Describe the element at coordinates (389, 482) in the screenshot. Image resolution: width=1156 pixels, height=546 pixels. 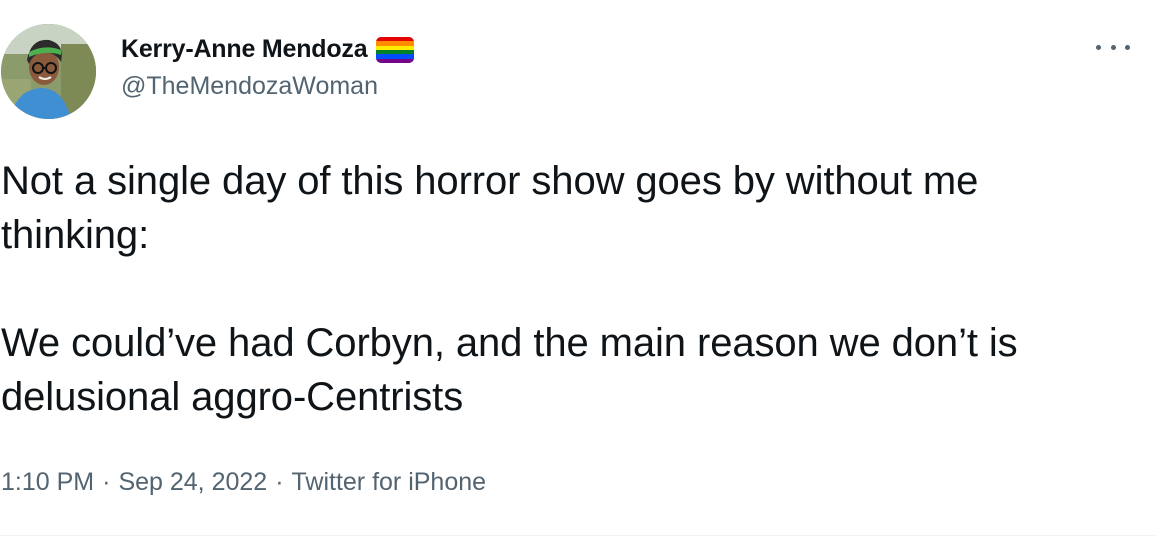
I see `tweet-source: Twitter for iPhone` at that location.